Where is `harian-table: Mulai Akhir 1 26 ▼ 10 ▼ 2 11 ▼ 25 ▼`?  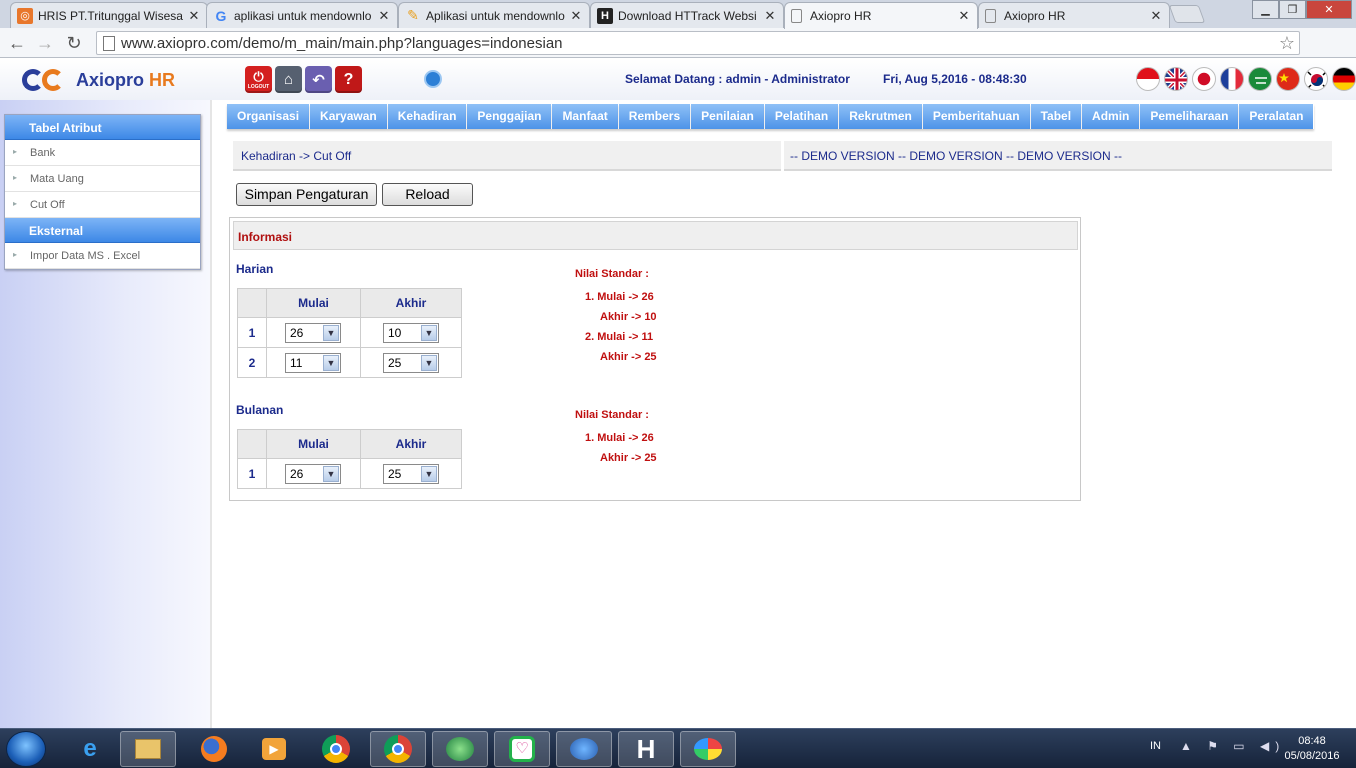 harian-table: Mulai Akhir 1 26 ▼ 10 ▼ 2 11 ▼ 25 ▼ is located at coordinates (349, 333).